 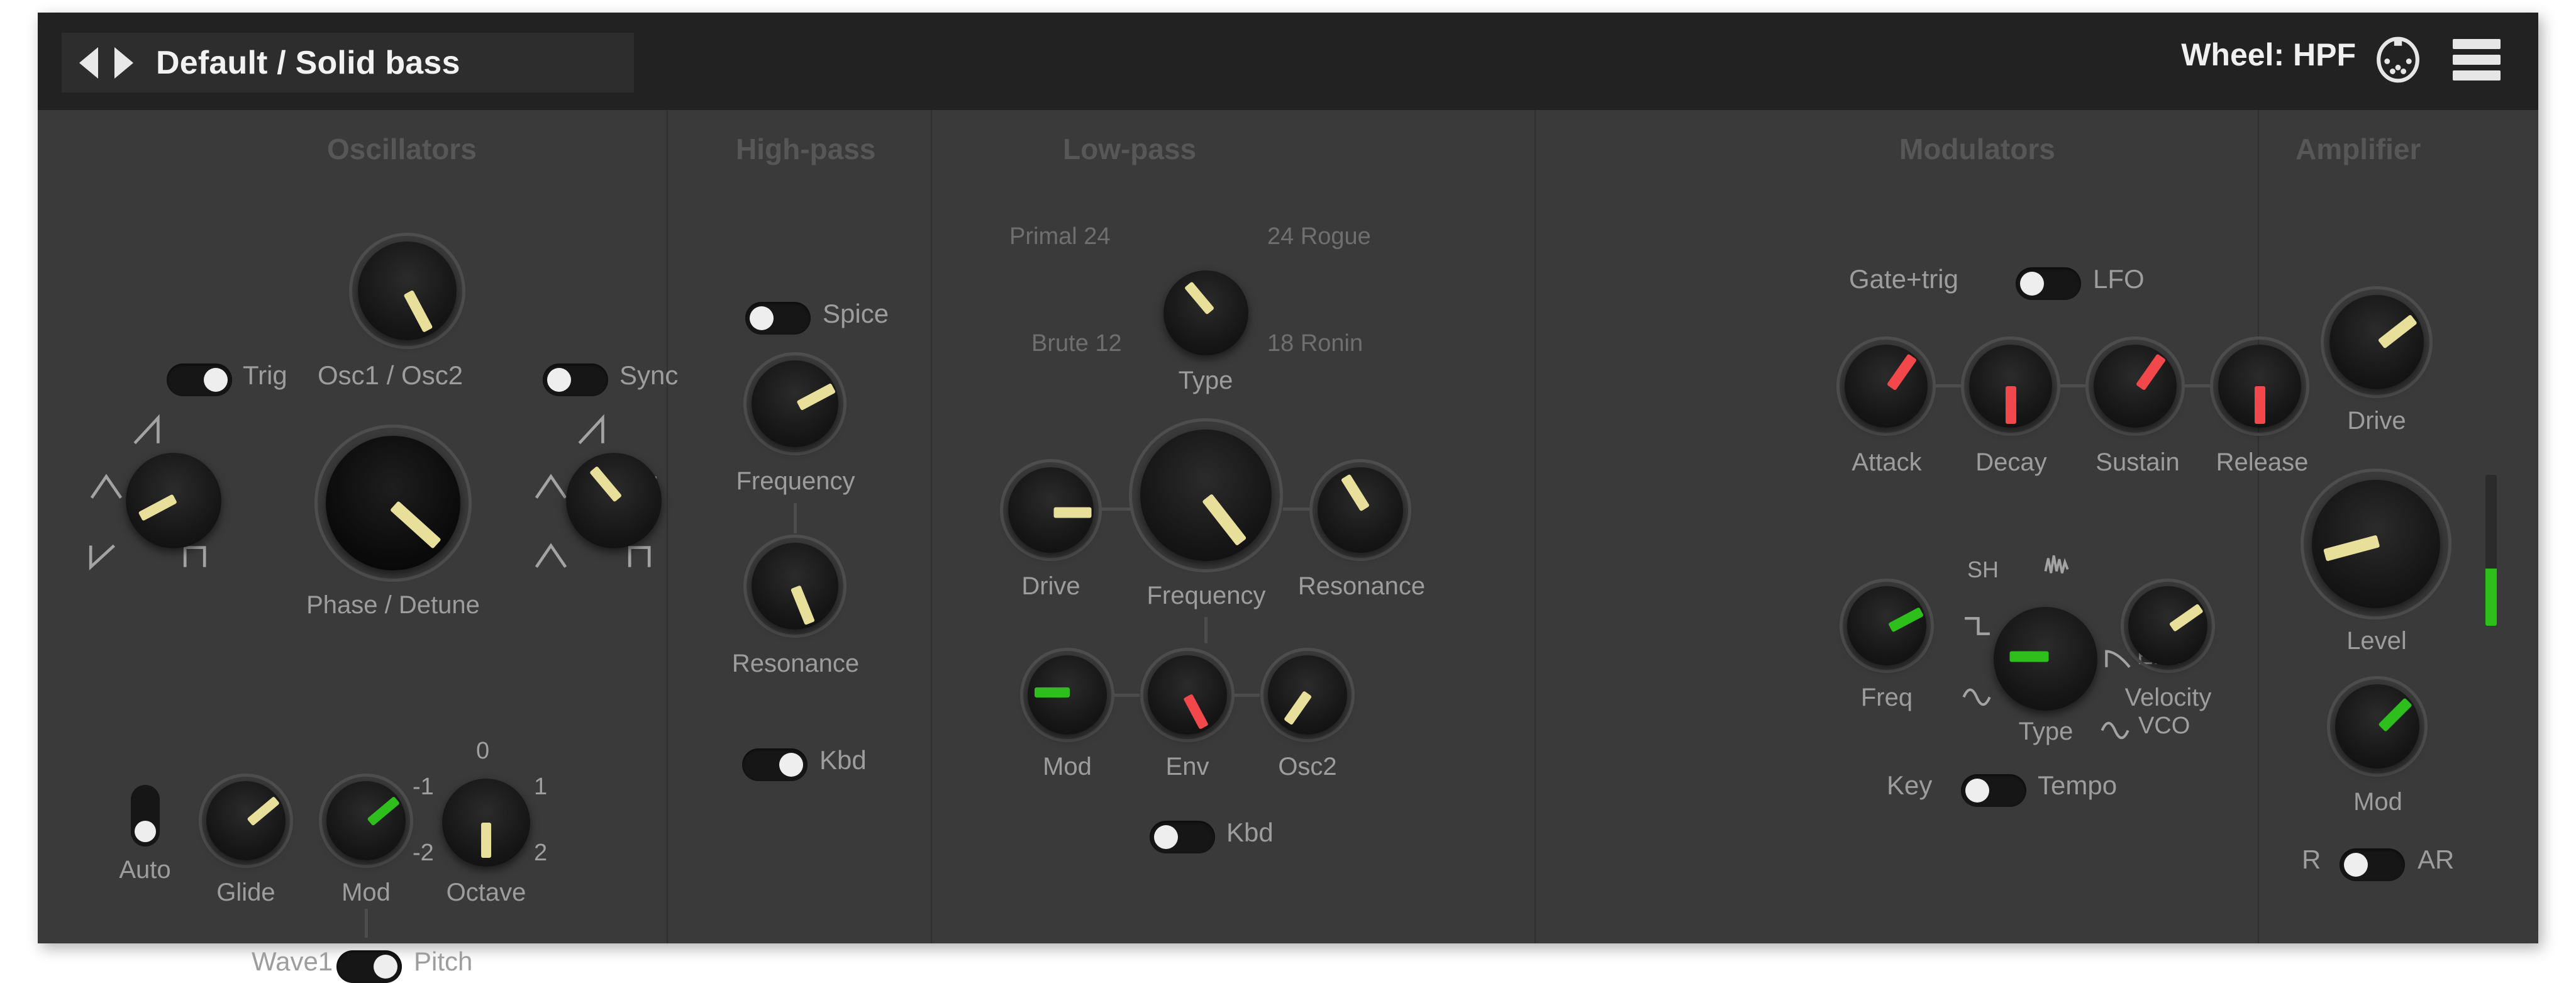 What do you see at coordinates (931, 527) in the screenshot?
I see `divider-highpass-lowpass` at bounding box center [931, 527].